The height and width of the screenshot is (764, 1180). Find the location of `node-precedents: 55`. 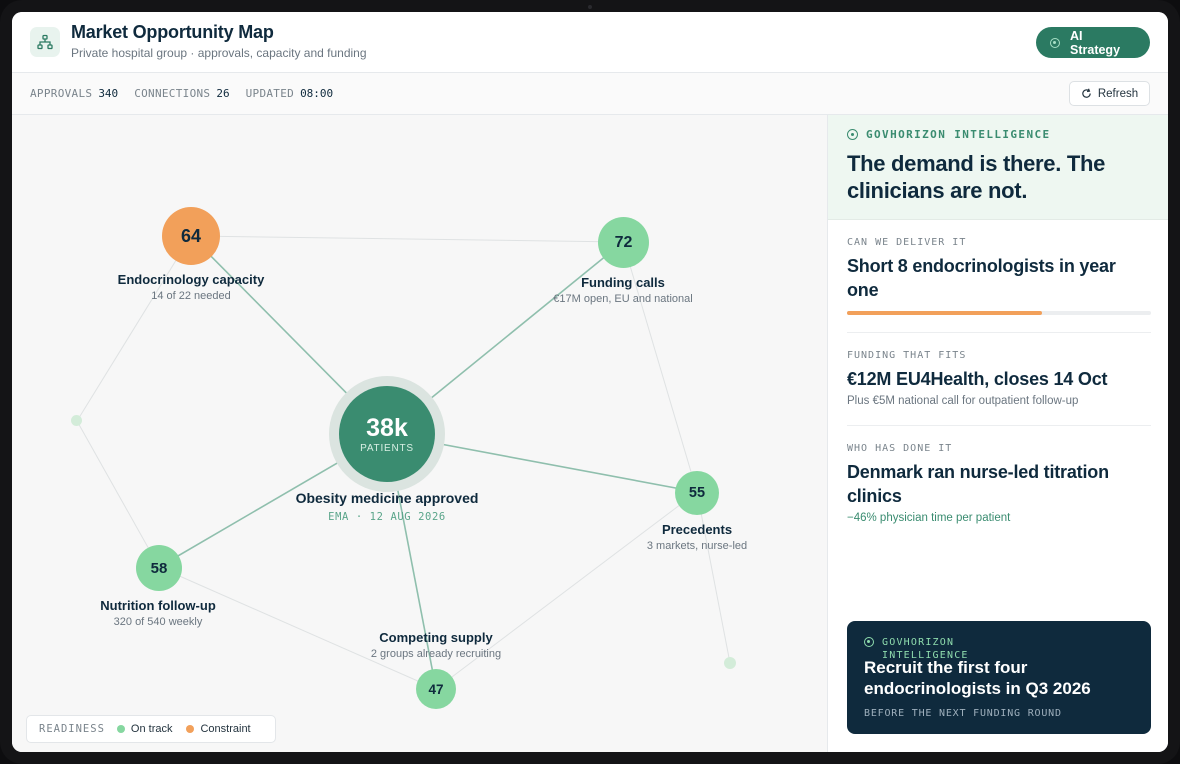

node-precedents: 55 is located at coordinates (697, 493).